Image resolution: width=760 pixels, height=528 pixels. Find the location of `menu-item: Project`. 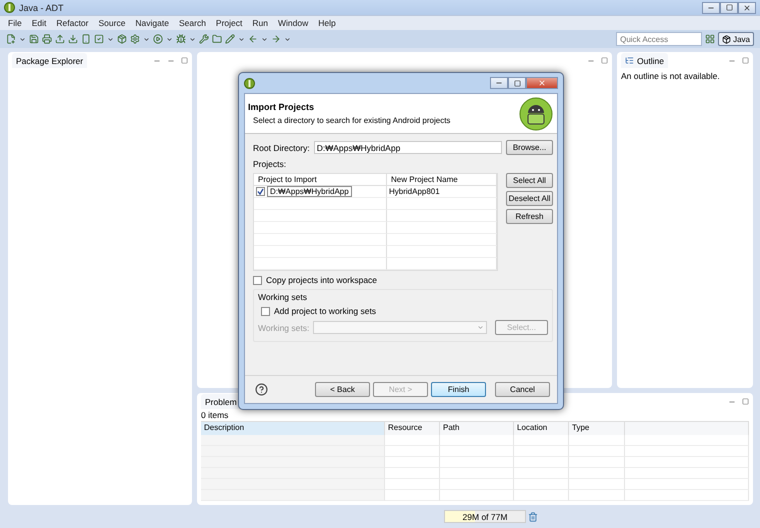

menu-item: Project is located at coordinates (229, 23).